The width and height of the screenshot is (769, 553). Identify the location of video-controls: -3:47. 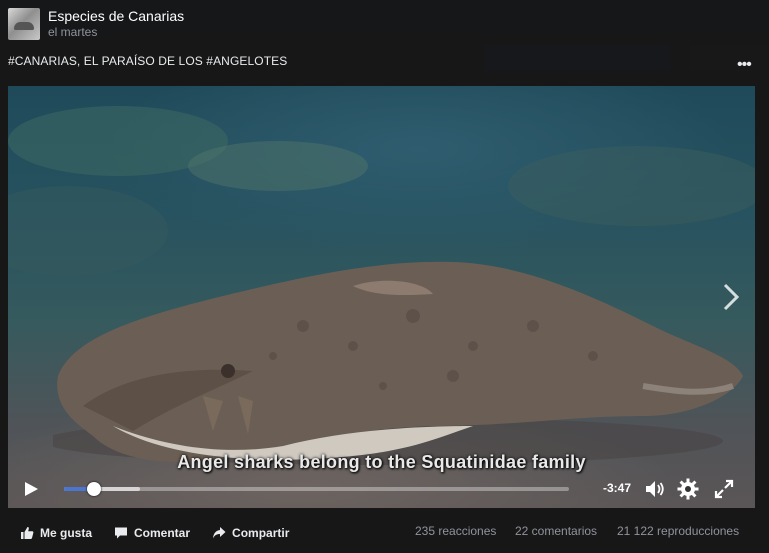
(381, 488).